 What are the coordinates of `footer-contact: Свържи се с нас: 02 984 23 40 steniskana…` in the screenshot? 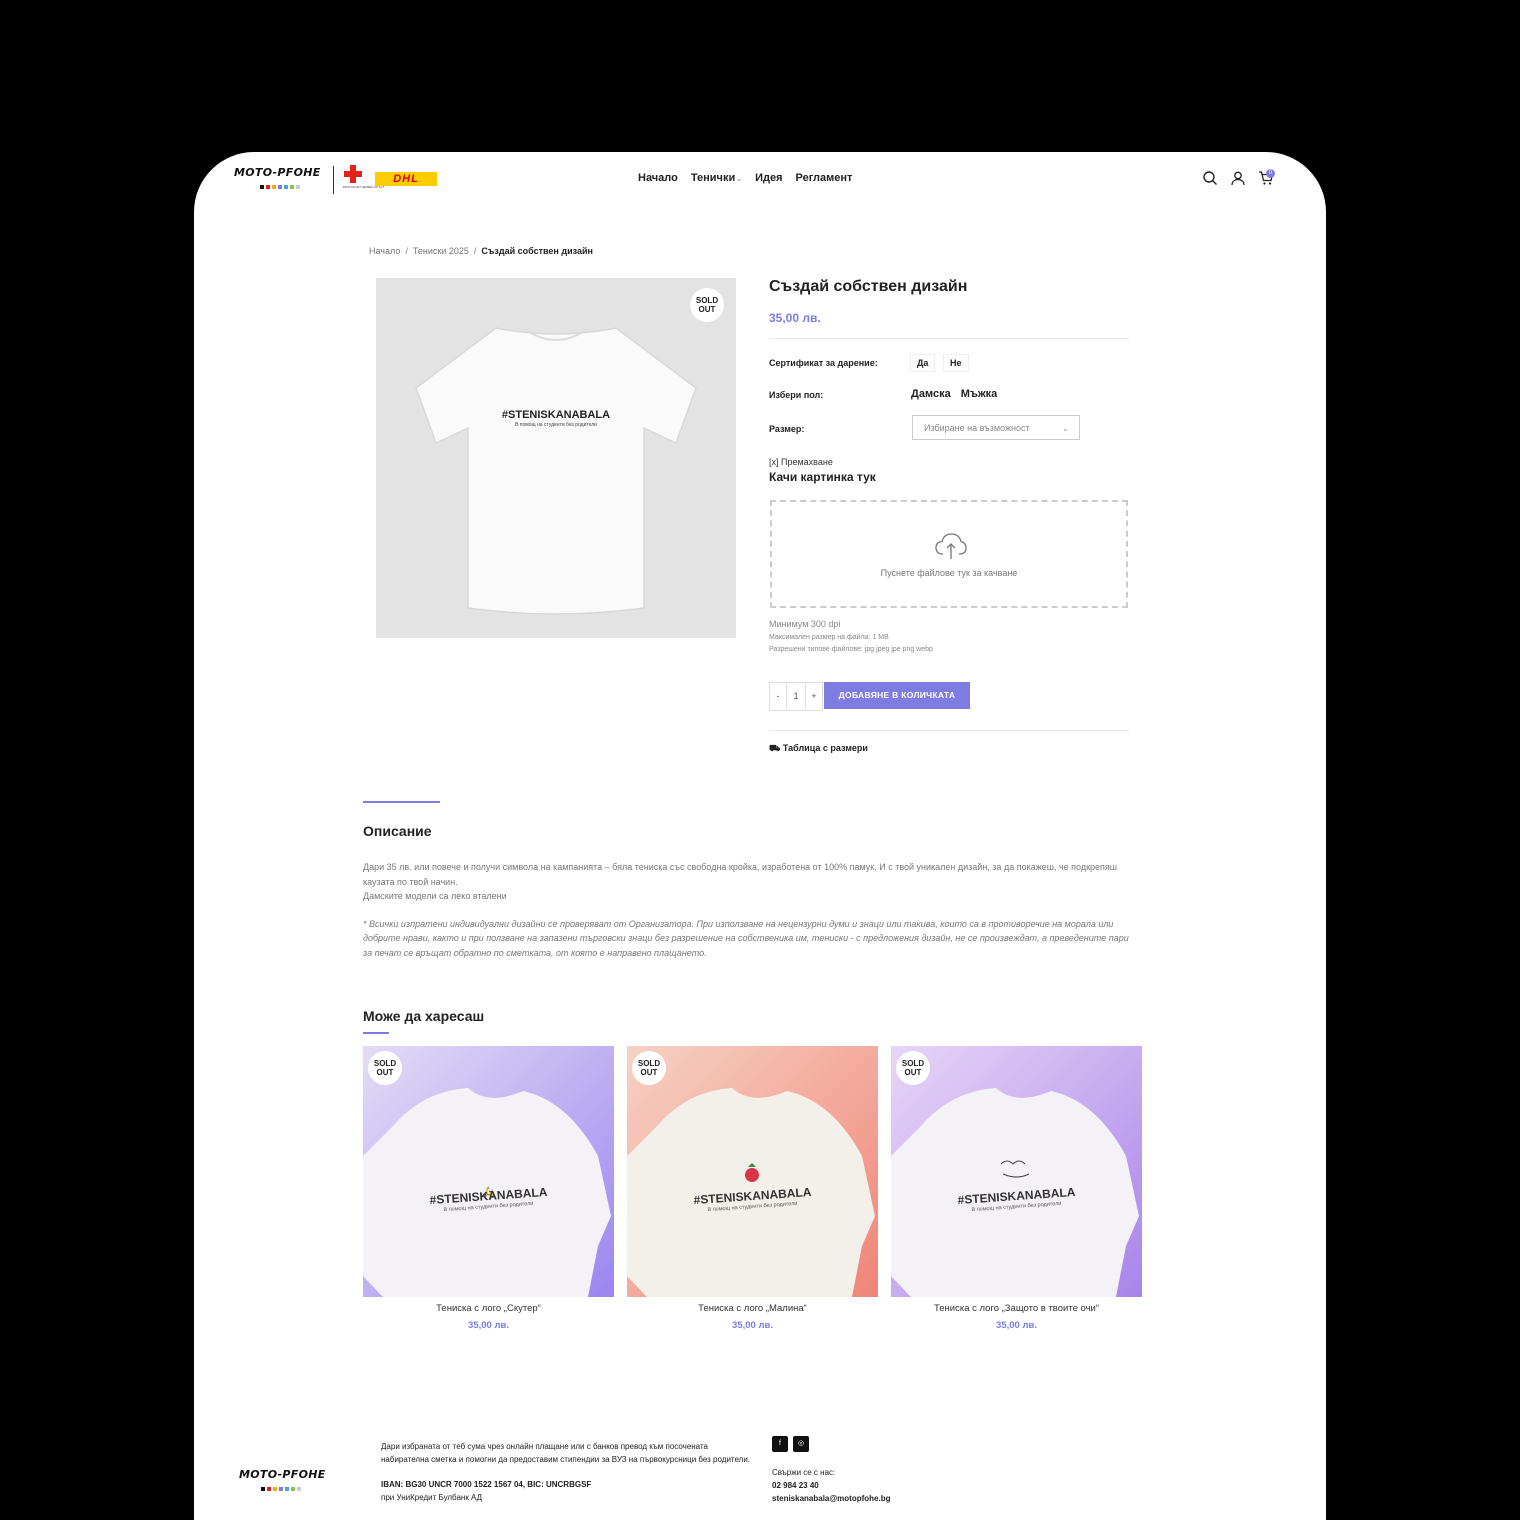 It's located at (831, 1485).